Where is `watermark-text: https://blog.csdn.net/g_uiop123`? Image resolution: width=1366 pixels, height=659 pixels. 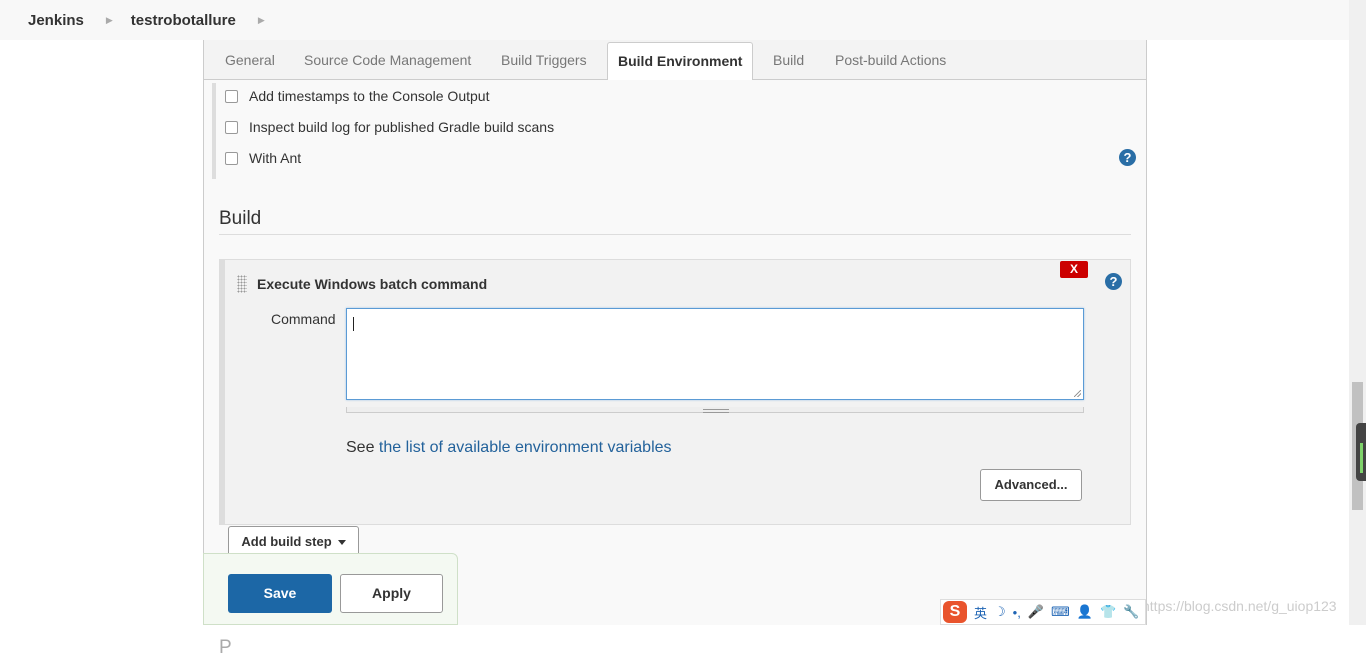 watermark-text: https://blog.csdn.net/g_uiop123 is located at coordinates (1239, 606).